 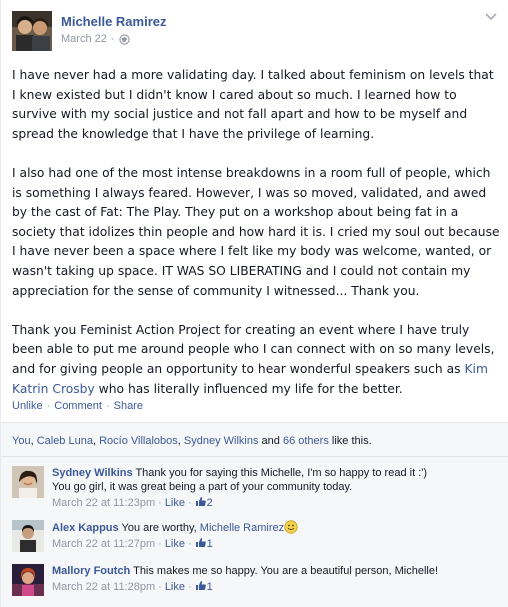 I want to click on post-header: Michelle Ramirez March 22 ·, so click(x=260, y=31).